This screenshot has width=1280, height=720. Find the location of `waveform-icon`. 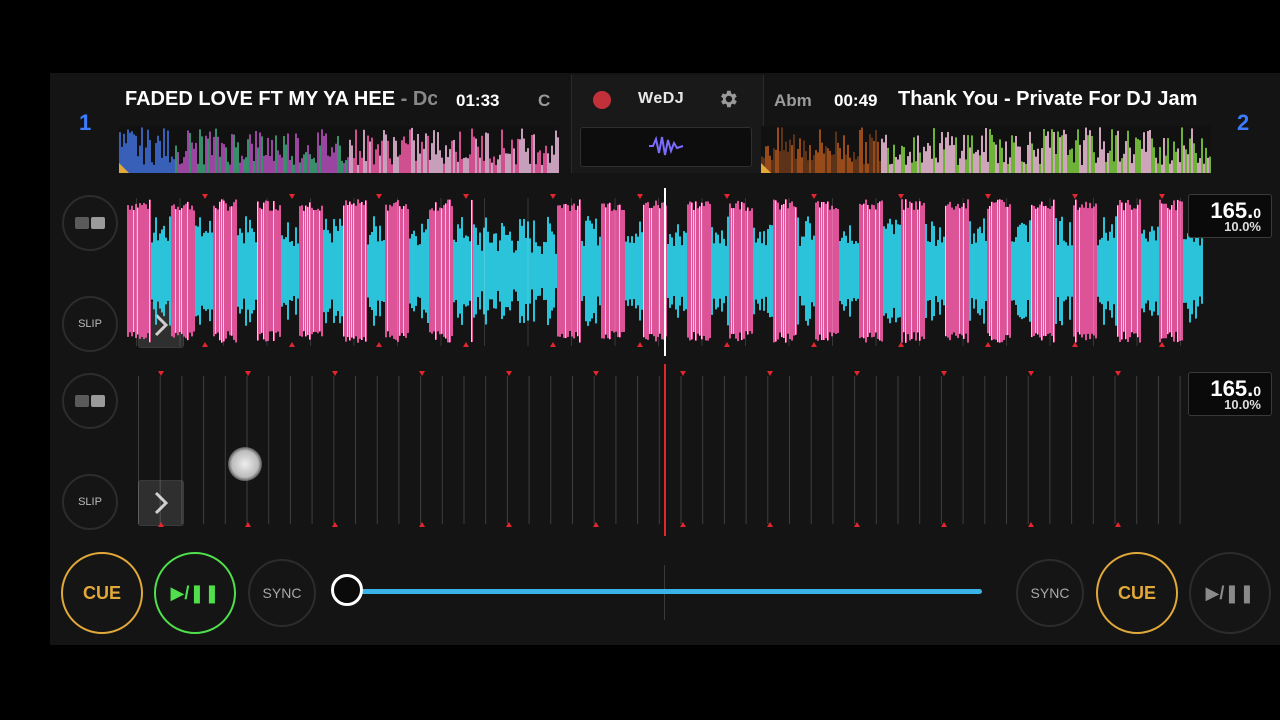

waveform-icon is located at coordinates (666, 145).